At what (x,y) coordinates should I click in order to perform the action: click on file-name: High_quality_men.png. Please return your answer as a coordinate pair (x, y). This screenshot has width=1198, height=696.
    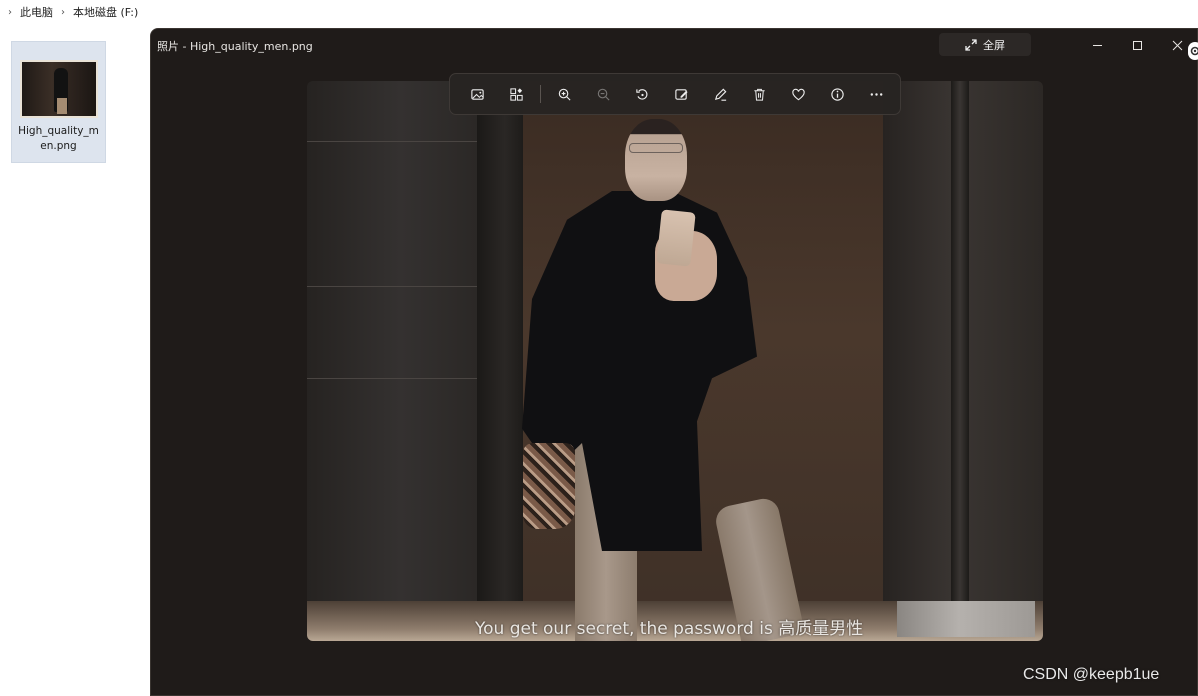
    Looking at the image, I should click on (58, 138).